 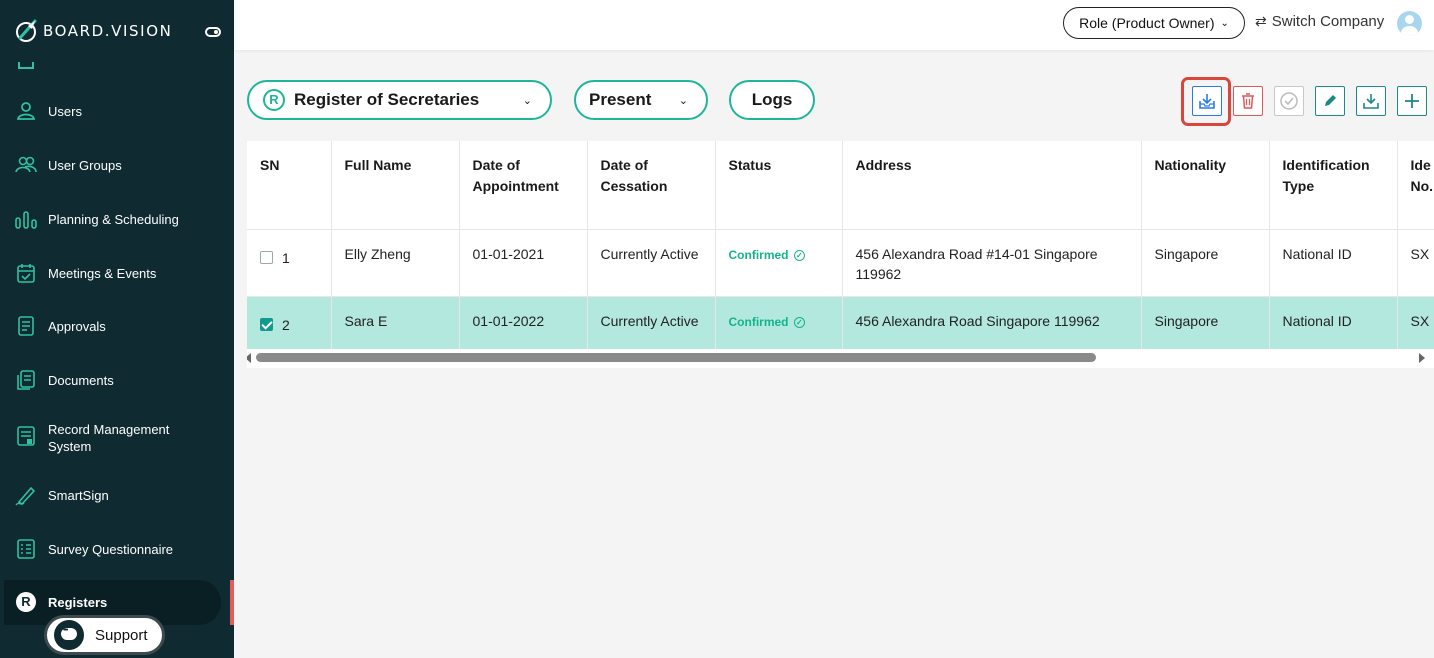 What do you see at coordinates (26, 164) in the screenshot?
I see `user-group-icon` at bounding box center [26, 164].